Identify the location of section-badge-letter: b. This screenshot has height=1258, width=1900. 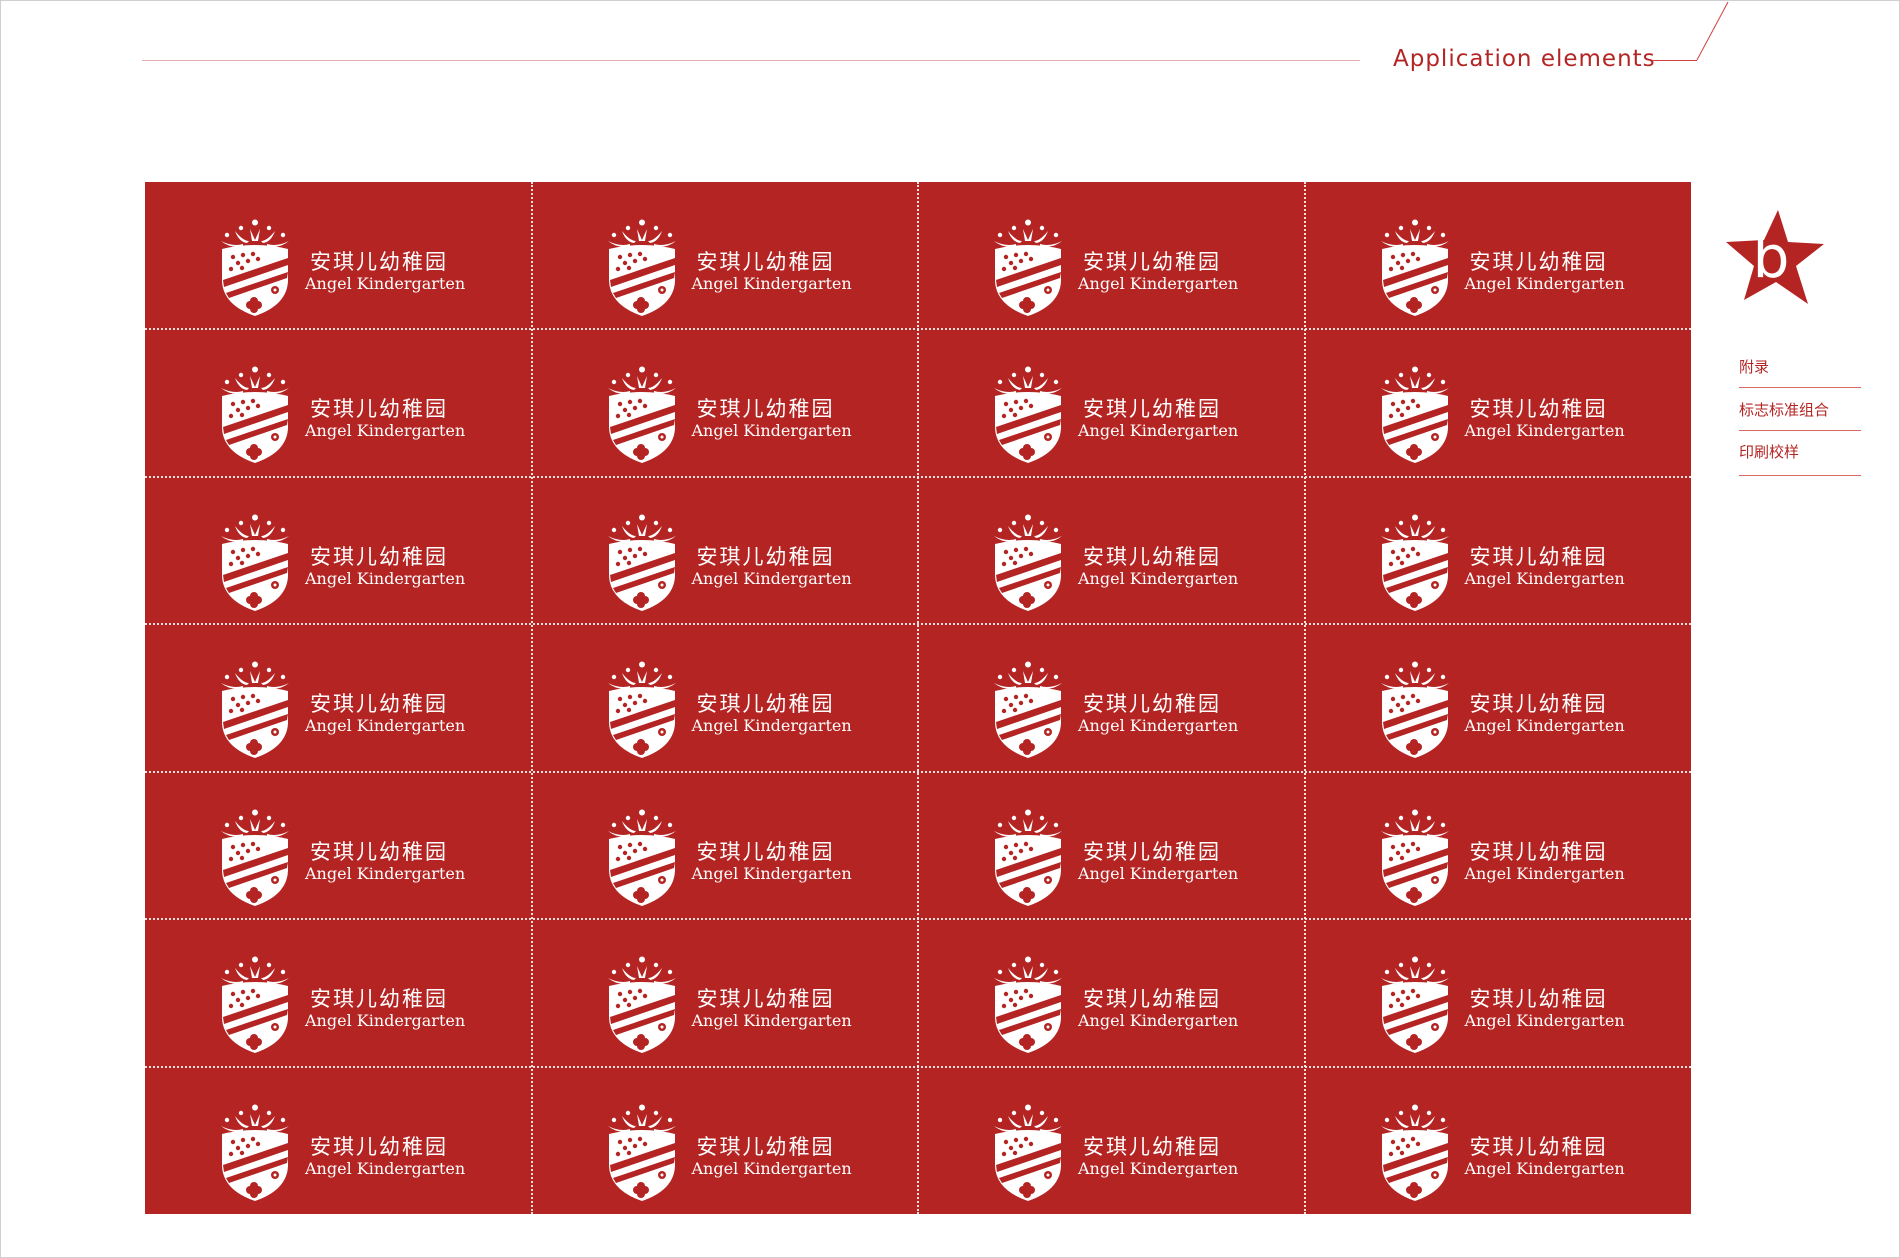
(1771, 257).